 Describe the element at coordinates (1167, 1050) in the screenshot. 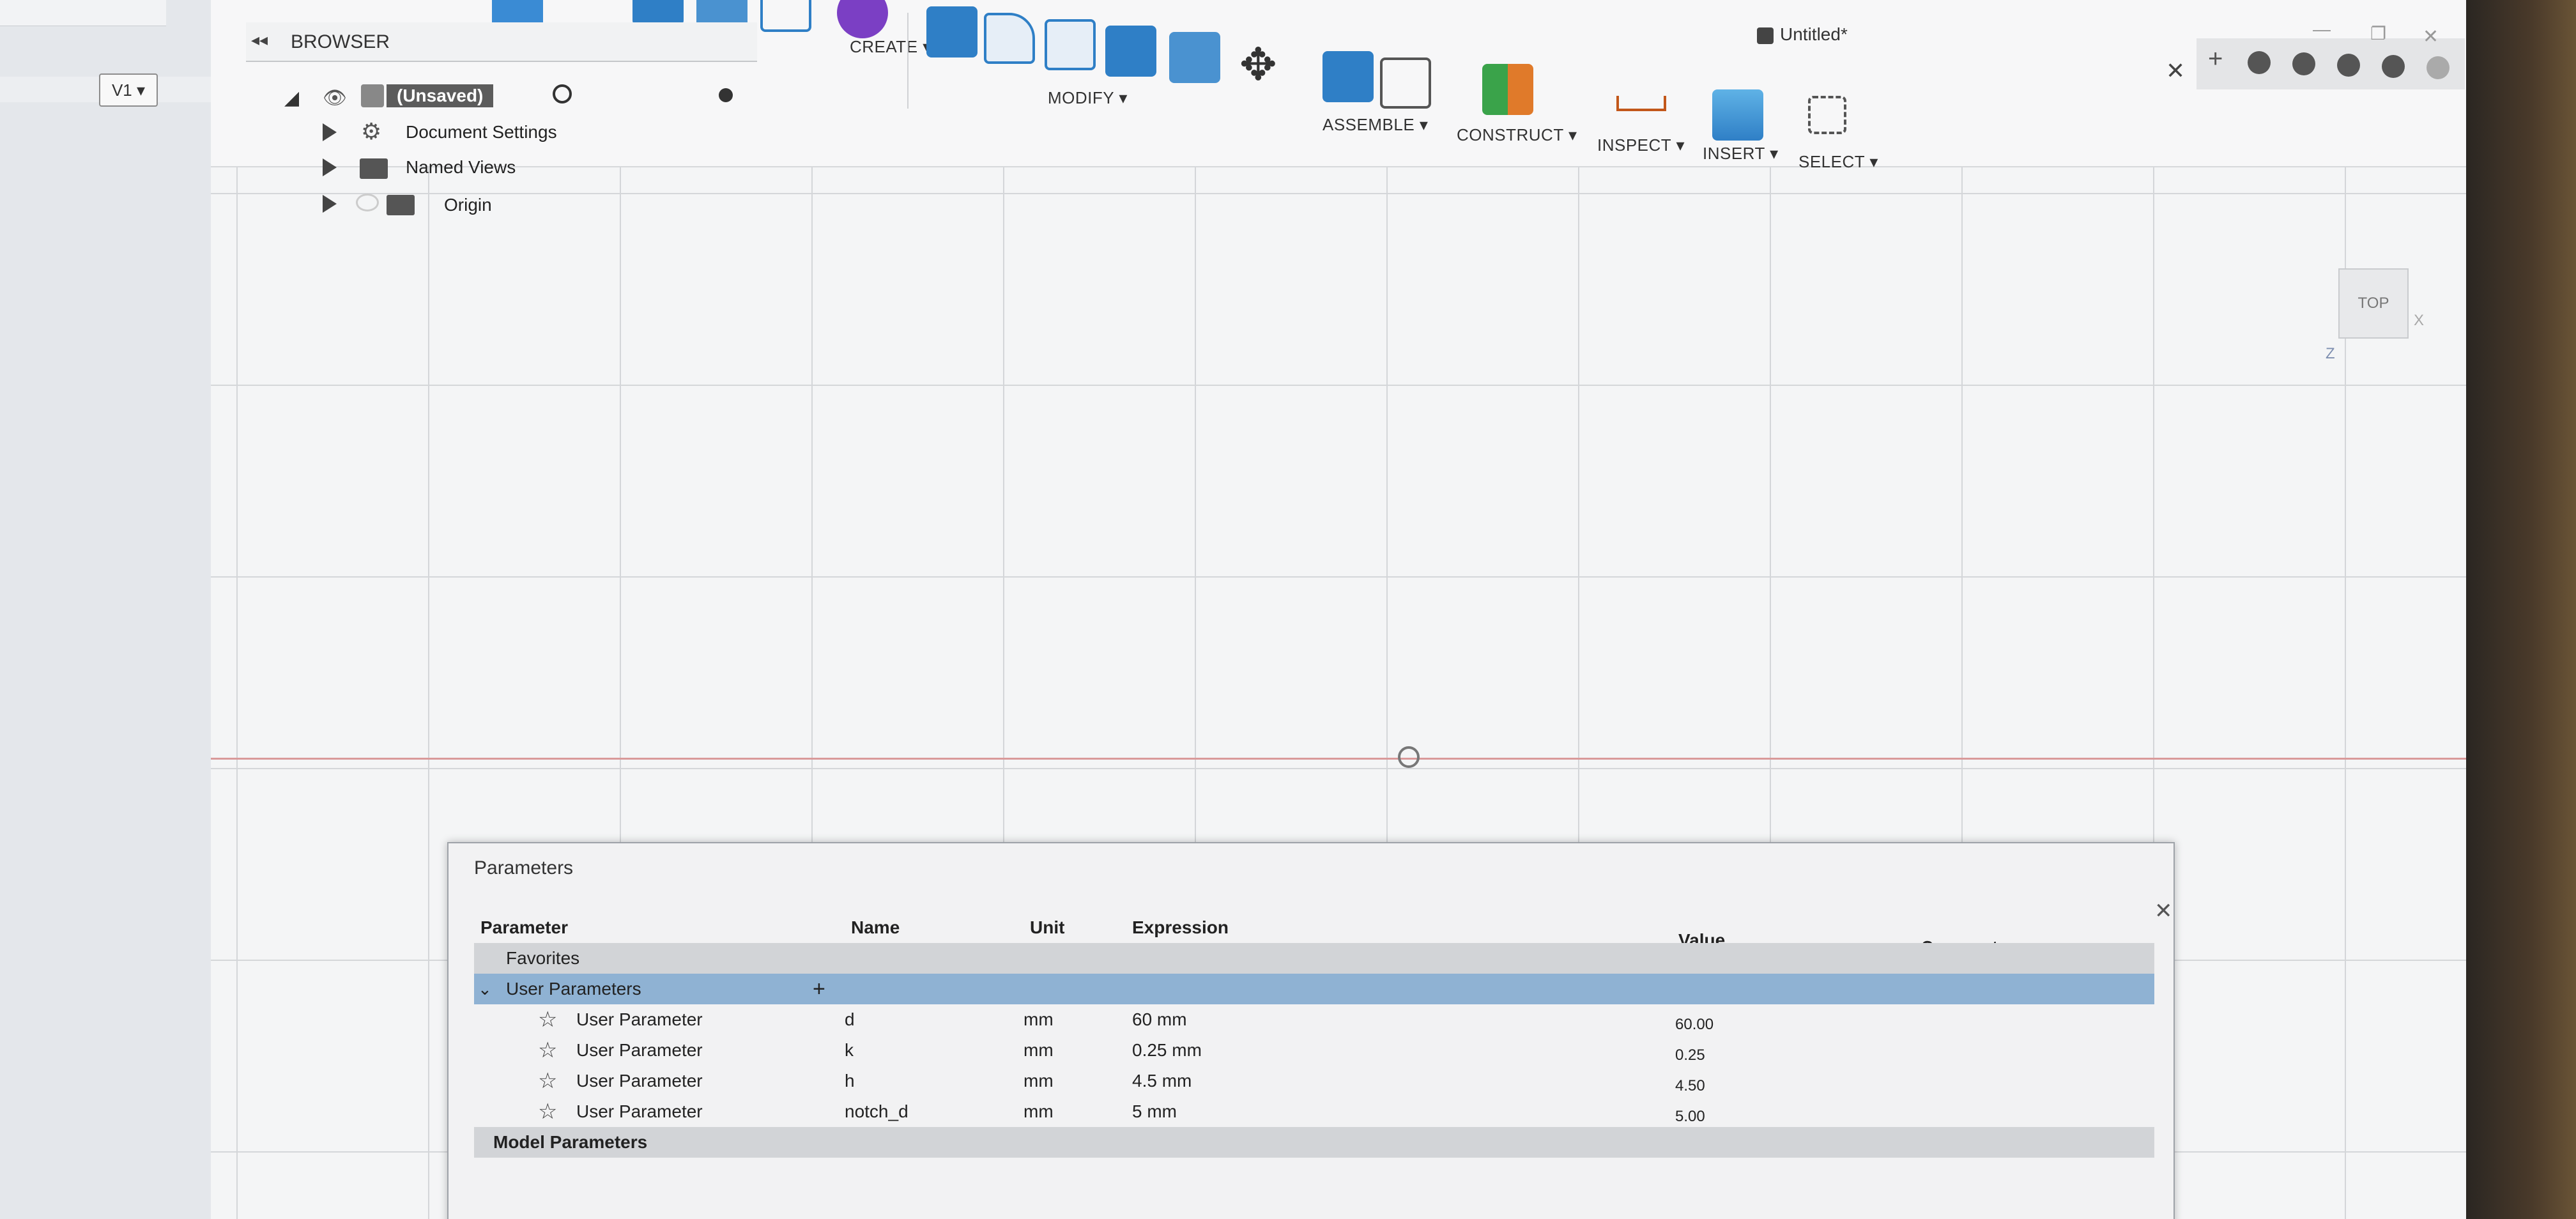

I see `cell-expression: 0.25 mm` at that location.